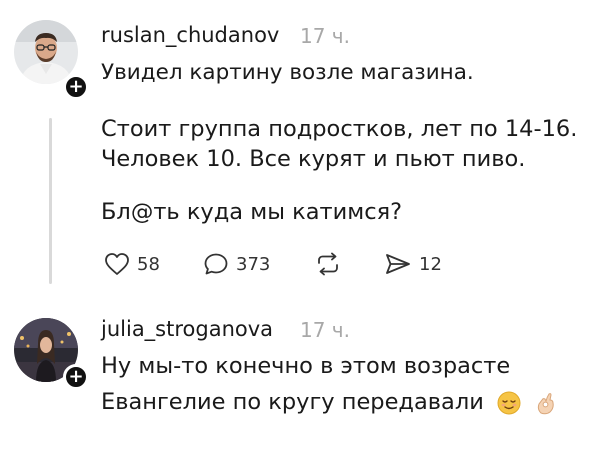 The width and height of the screenshot is (600, 467). What do you see at coordinates (313, 159) in the screenshot?
I see `post-text-line-3: Человек 10. Все курят и пьют пиво.` at bounding box center [313, 159].